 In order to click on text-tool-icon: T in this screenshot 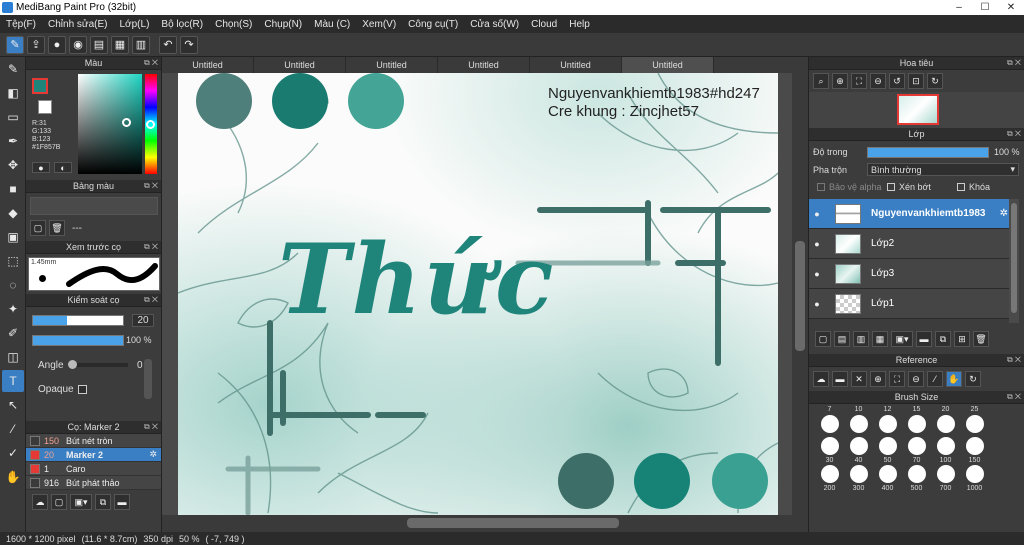, I will do `click(13, 381)`.